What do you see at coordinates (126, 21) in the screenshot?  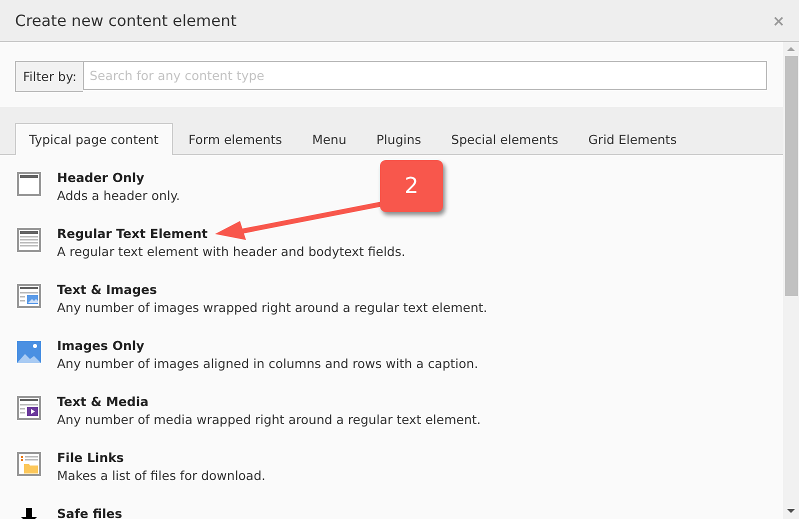 I see `dialog-title: Create new content element` at bounding box center [126, 21].